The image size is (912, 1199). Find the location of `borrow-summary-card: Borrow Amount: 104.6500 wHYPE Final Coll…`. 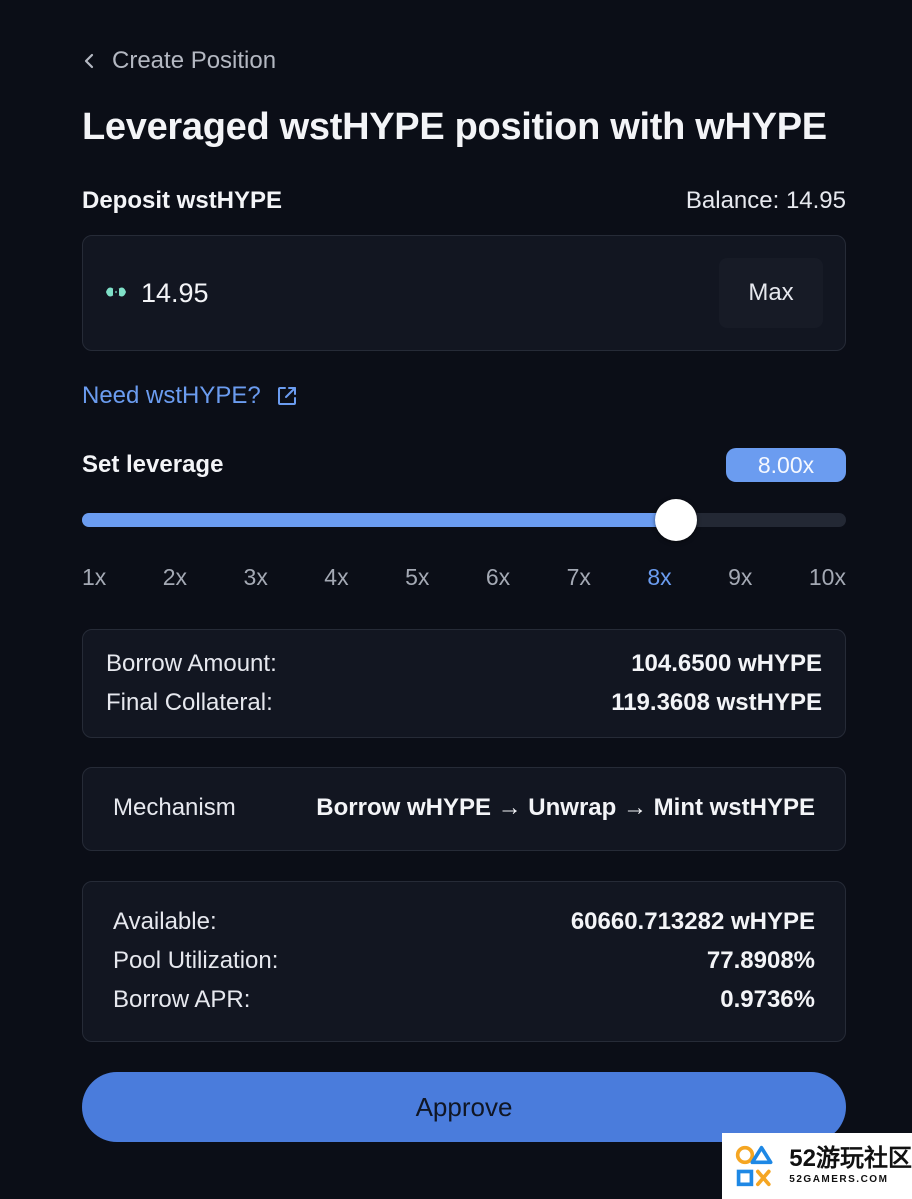

borrow-summary-card: Borrow Amount: 104.6500 wHYPE Final Coll… is located at coordinates (464, 683).